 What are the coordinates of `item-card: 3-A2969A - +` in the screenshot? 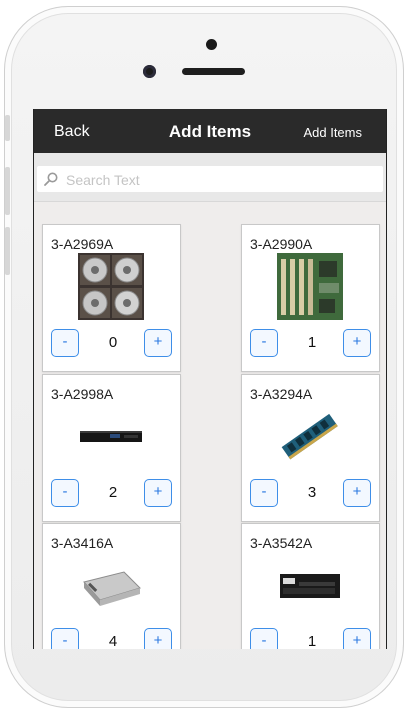 It's located at (111, 298).